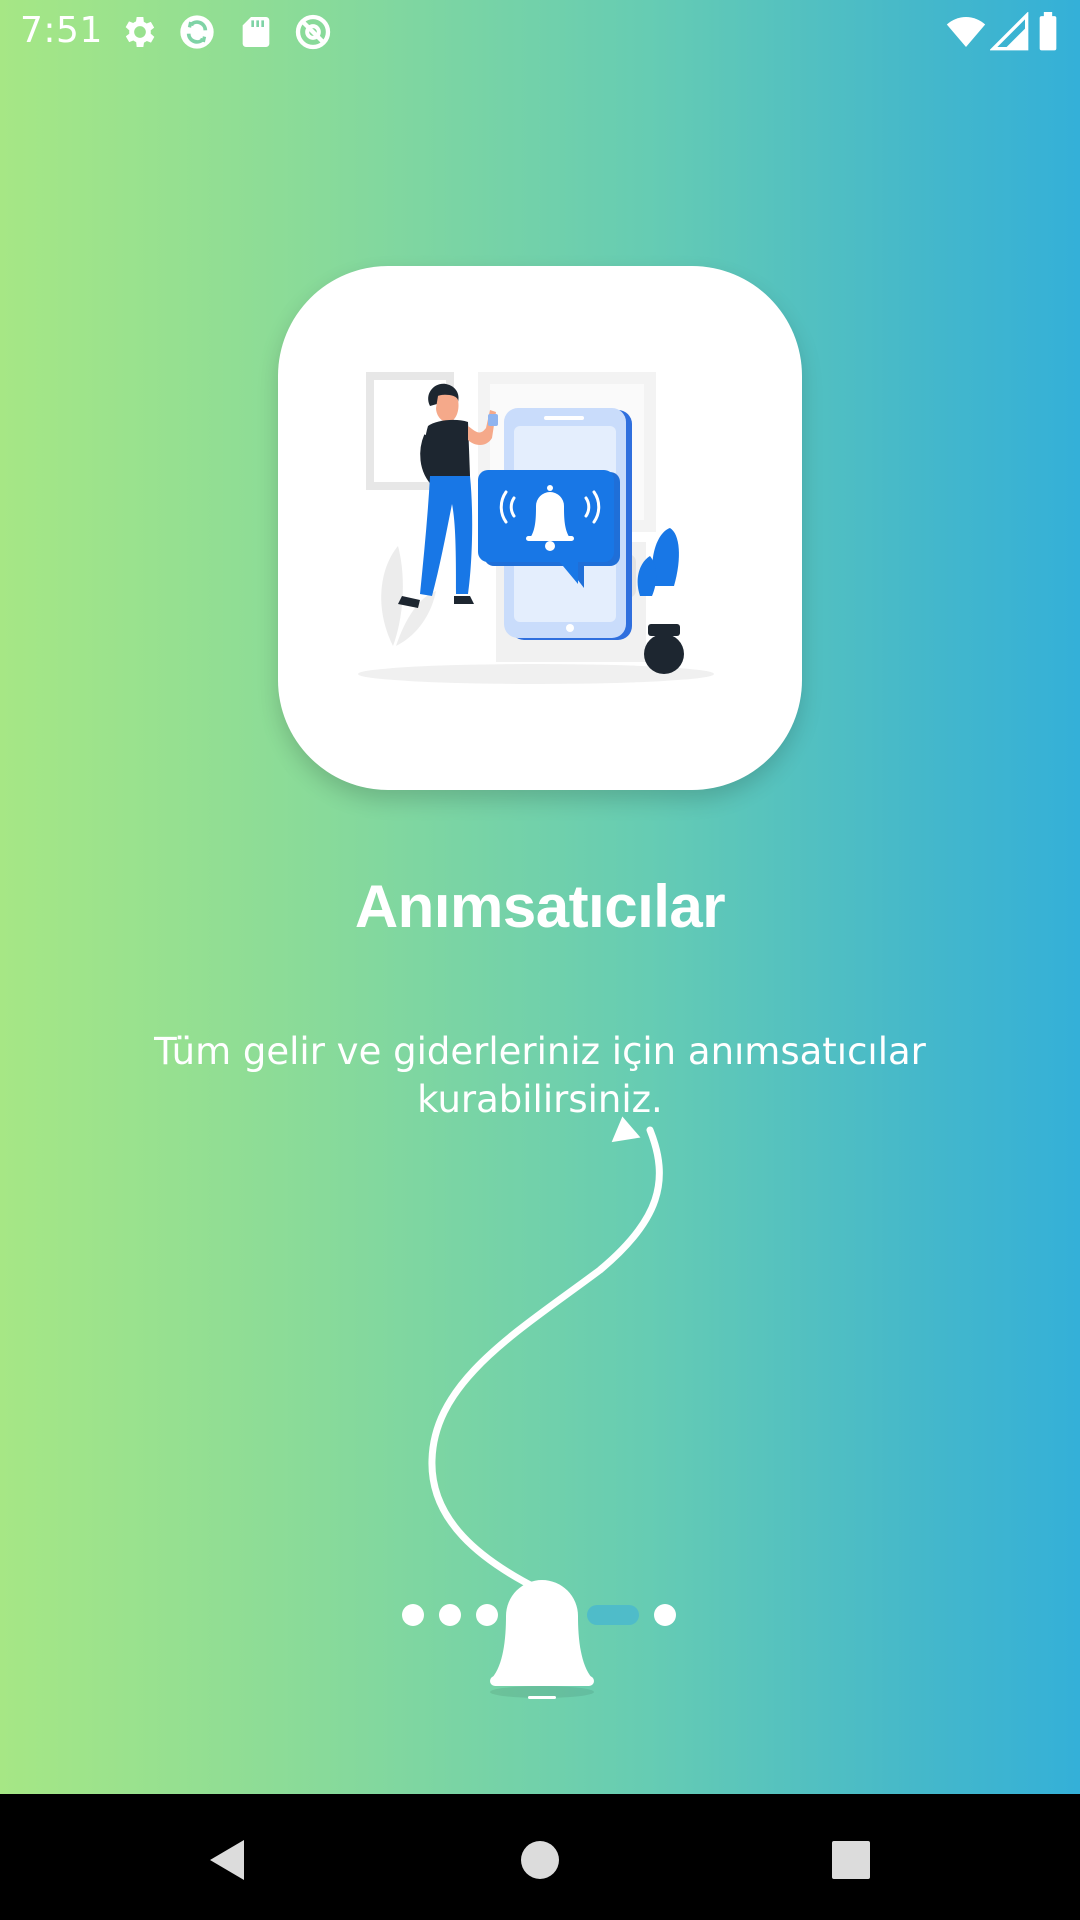 The height and width of the screenshot is (1920, 1080). Describe the element at coordinates (140, 32) in the screenshot. I see `gear-icon` at that location.